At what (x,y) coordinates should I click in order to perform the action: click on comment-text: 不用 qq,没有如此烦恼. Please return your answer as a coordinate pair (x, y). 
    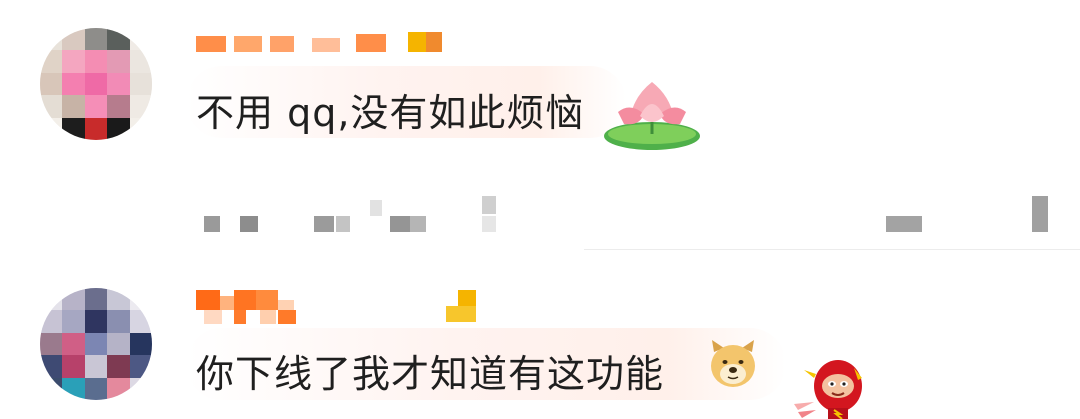
    Looking at the image, I should click on (390, 113).